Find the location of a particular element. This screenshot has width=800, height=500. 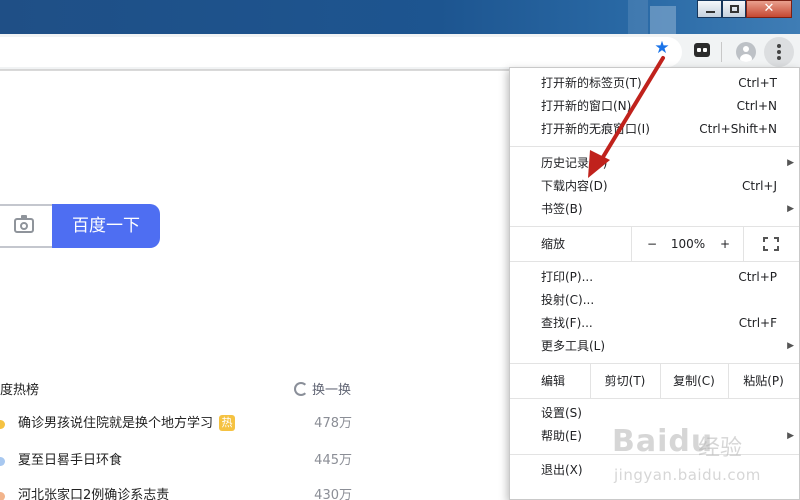

edit-row: 编辑 剪切(T) 复制(C) 粘贴(P) is located at coordinates (654, 381).